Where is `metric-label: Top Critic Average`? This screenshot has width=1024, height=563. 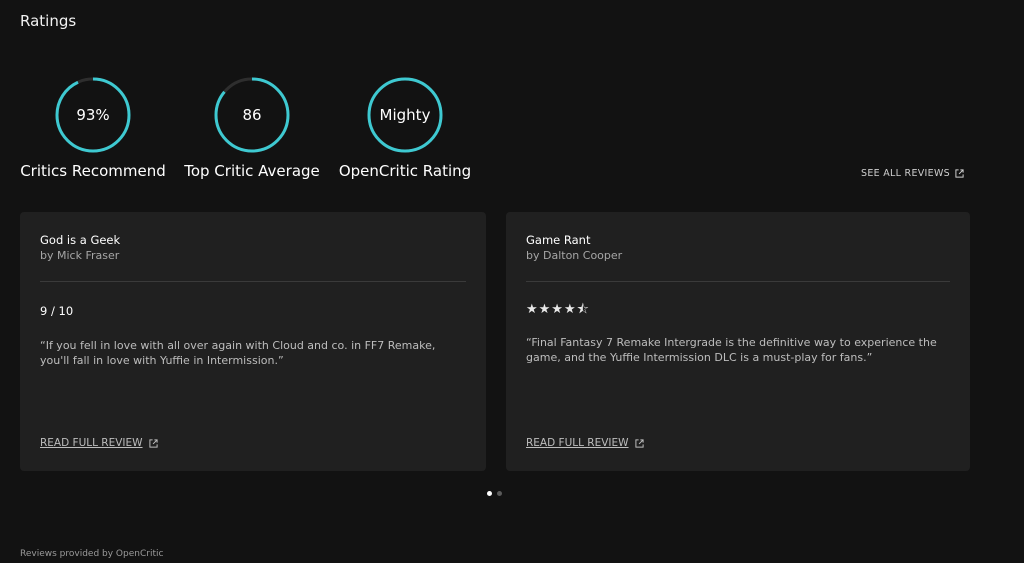
metric-label: Top Critic Average is located at coordinates (252, 171).